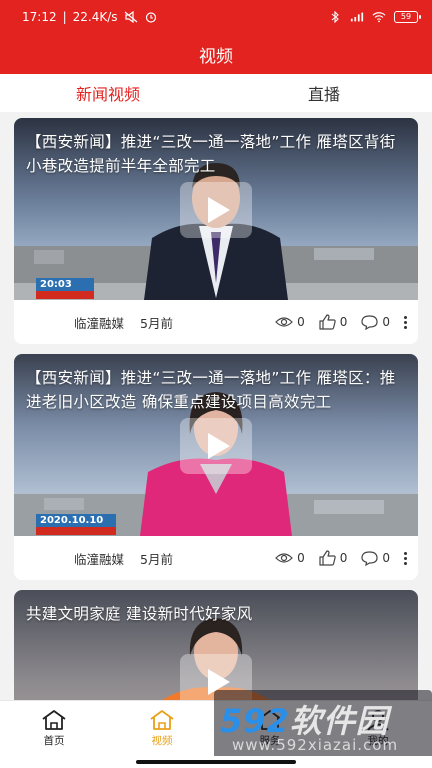 Image resolution: width=432 pixels, height=768 pixels. What do you see at coordinates (162, 720) in the screenshot?
I see `video-home-icon` at bounding box center [162, 720].